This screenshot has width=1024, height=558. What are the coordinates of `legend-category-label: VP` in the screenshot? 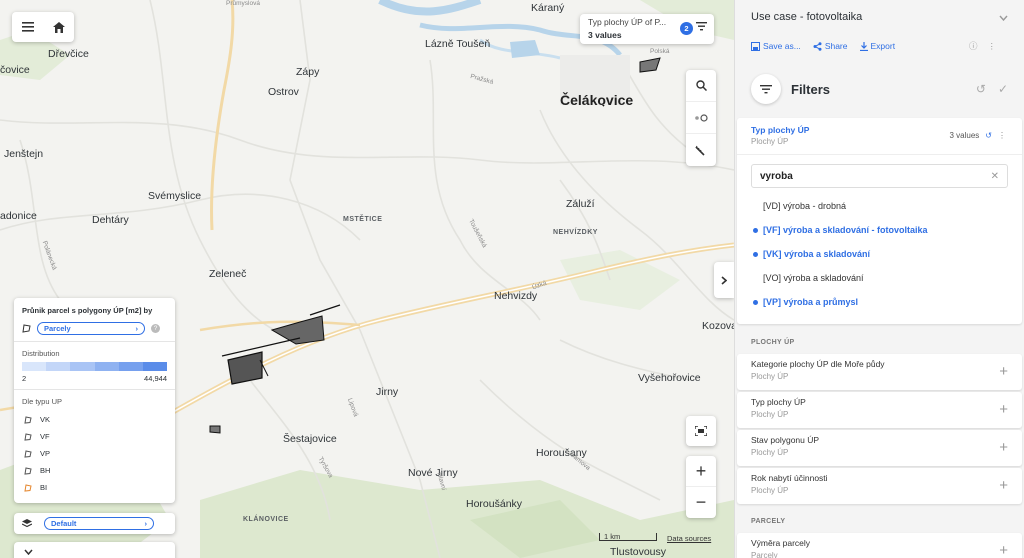 It's located at (45, 453).